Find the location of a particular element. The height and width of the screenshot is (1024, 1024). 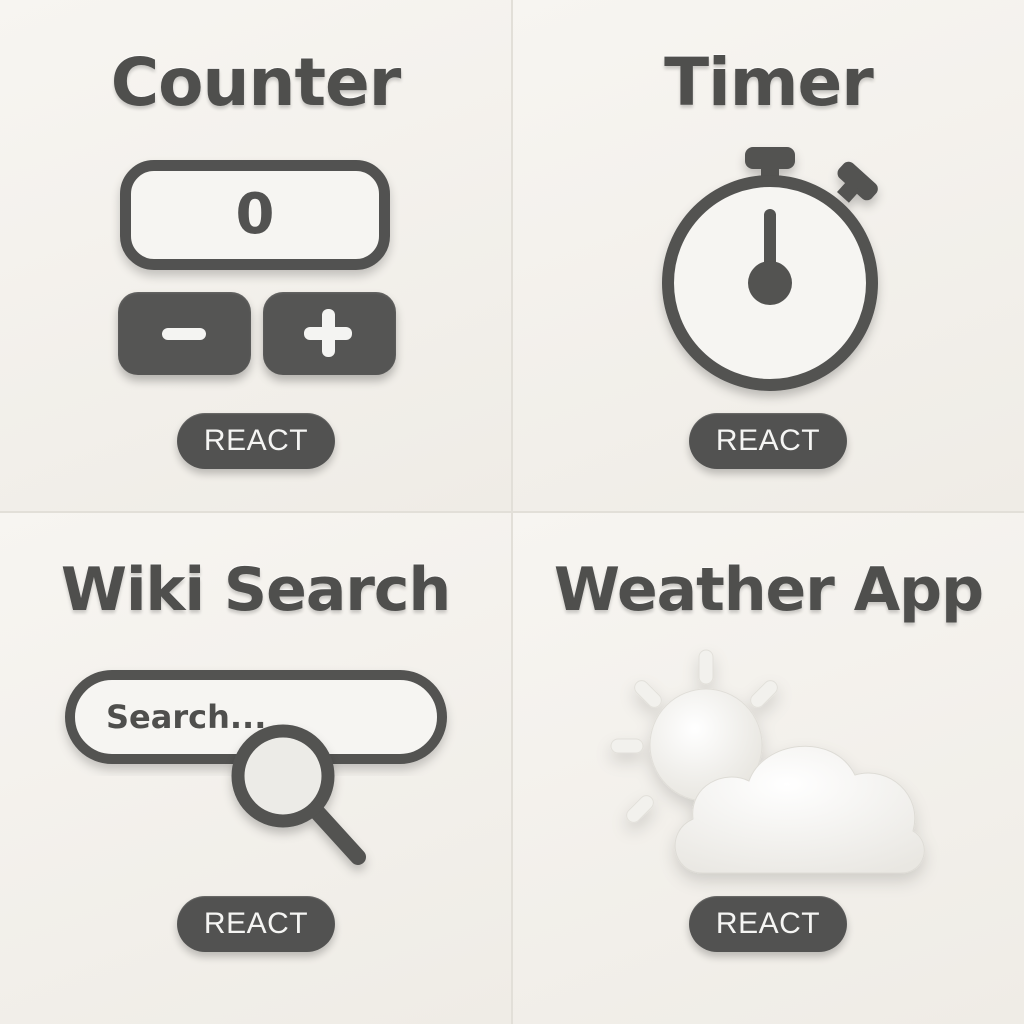

minus-icon is located at coordinates (184, 334).